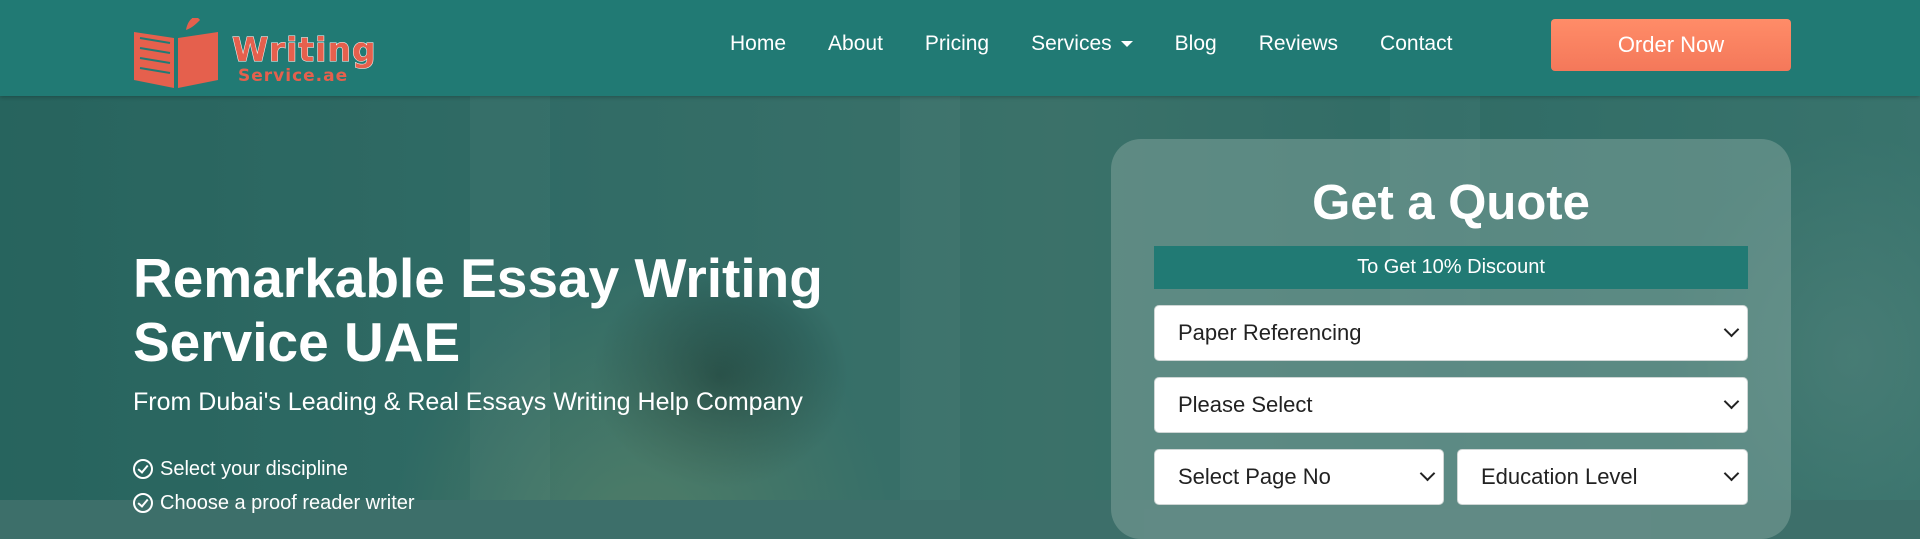 This screenshot has width=1920, height=539. Describe the element at coordinates (1196, 44) in the screenshot. I see `nav-blog: Blog` at that location.